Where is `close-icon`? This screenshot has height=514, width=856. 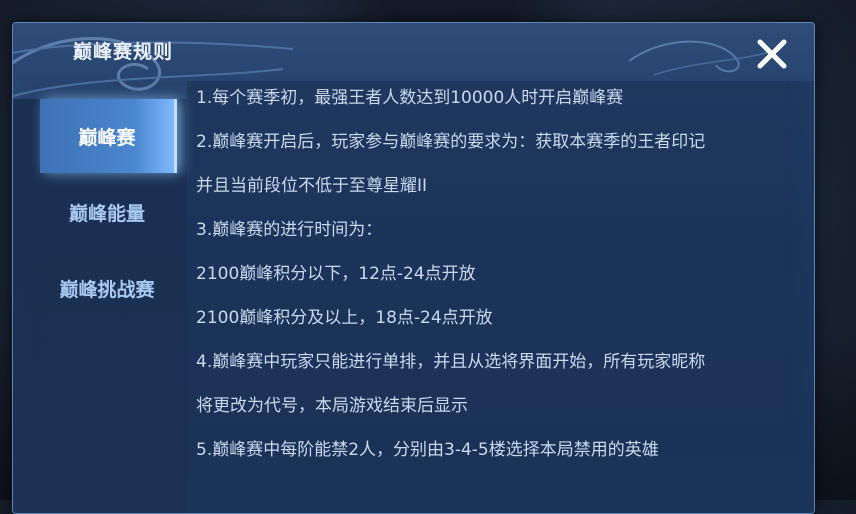 close-icon is located at coordinates (772, 54).